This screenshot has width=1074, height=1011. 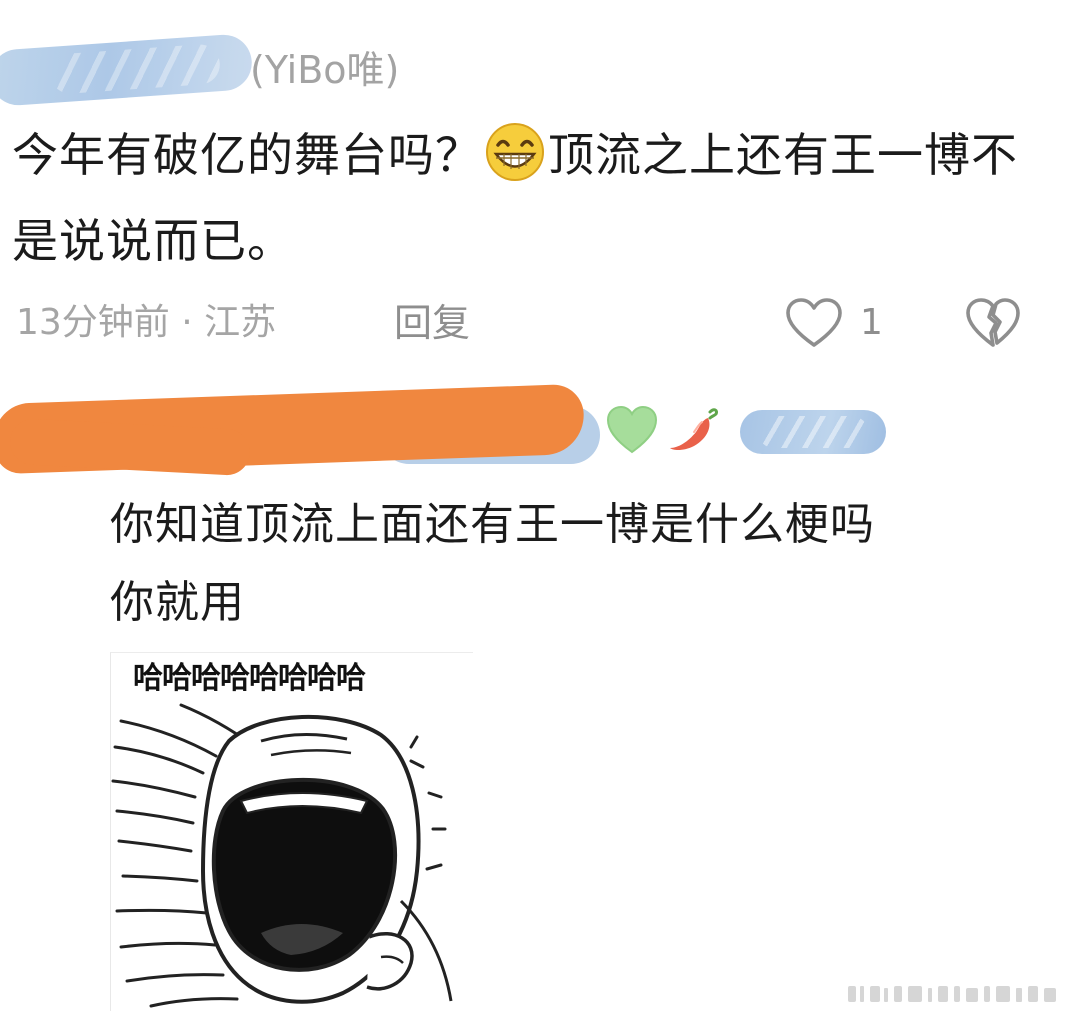 What do you see at coordinates (282, 855) in the screenshot?
I see `laughing-face-drawing` at bounding box center [282, 855].